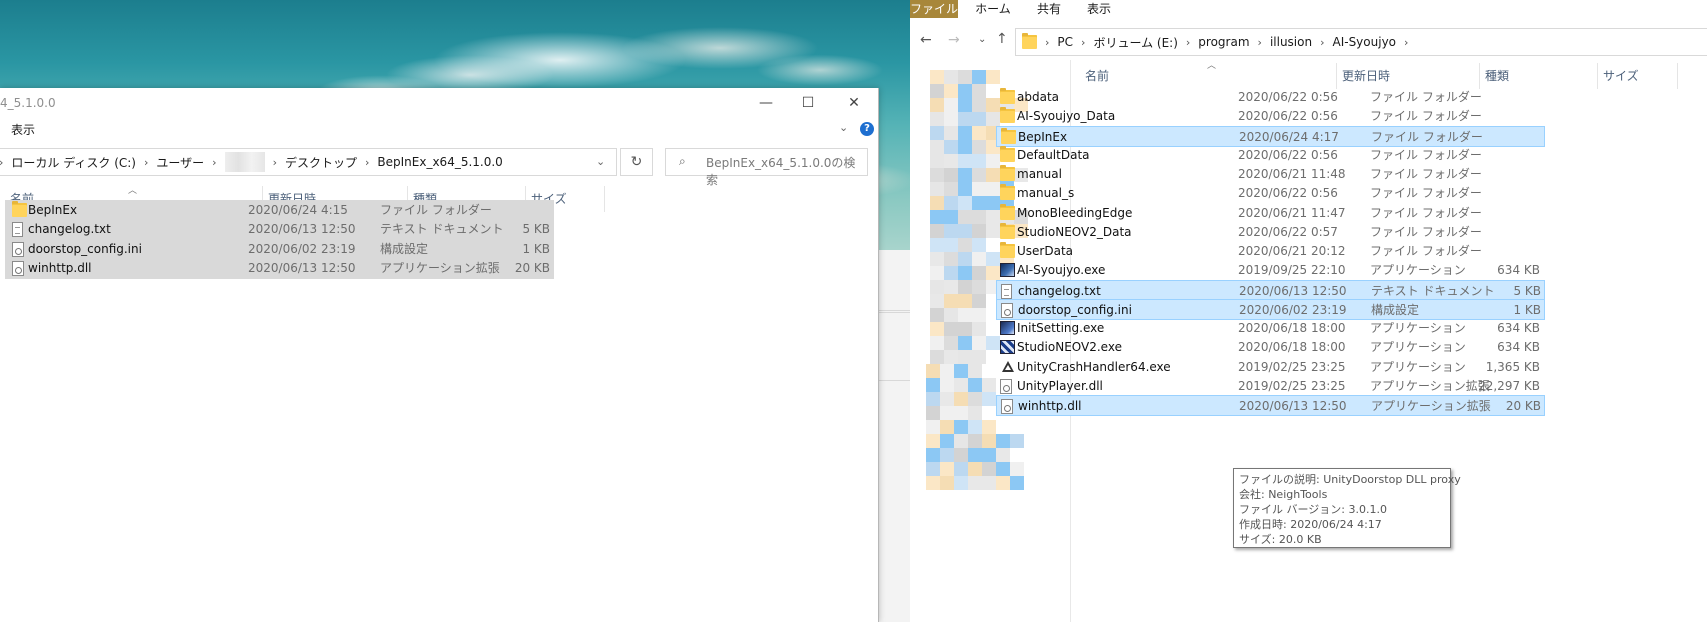 This screenshot has height=622, width=1707. I want to click on file-size: 22,297 KB, so click(1509, 385).